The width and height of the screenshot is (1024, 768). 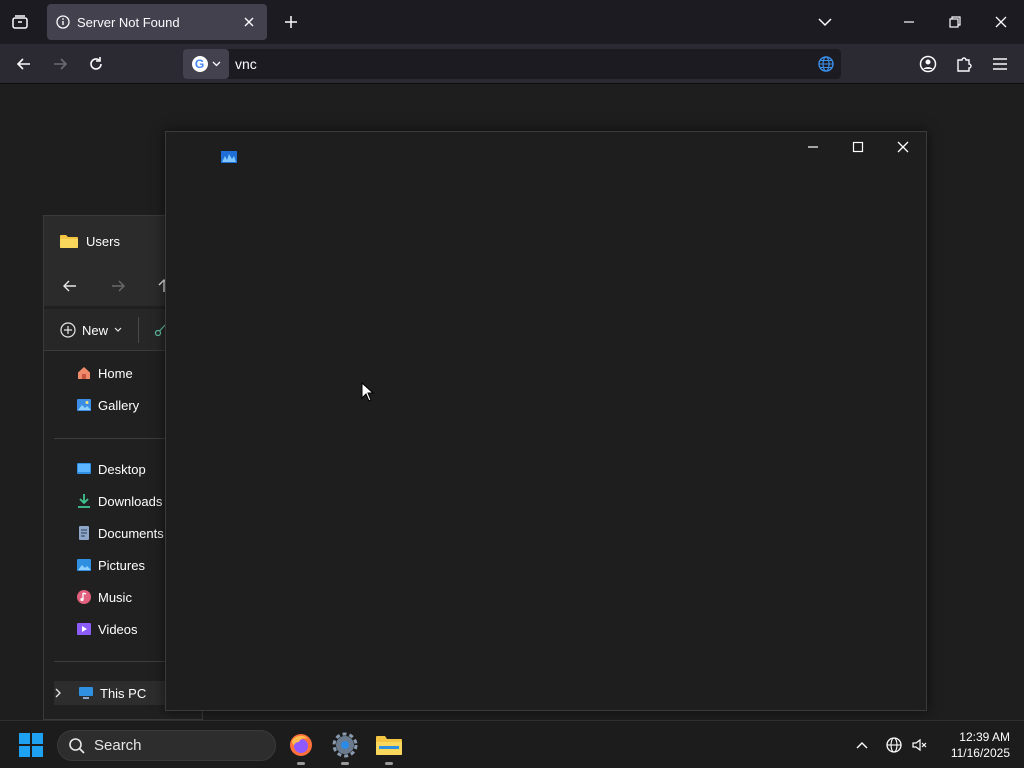 I want to click on start-button, so click(x=31, y=745).